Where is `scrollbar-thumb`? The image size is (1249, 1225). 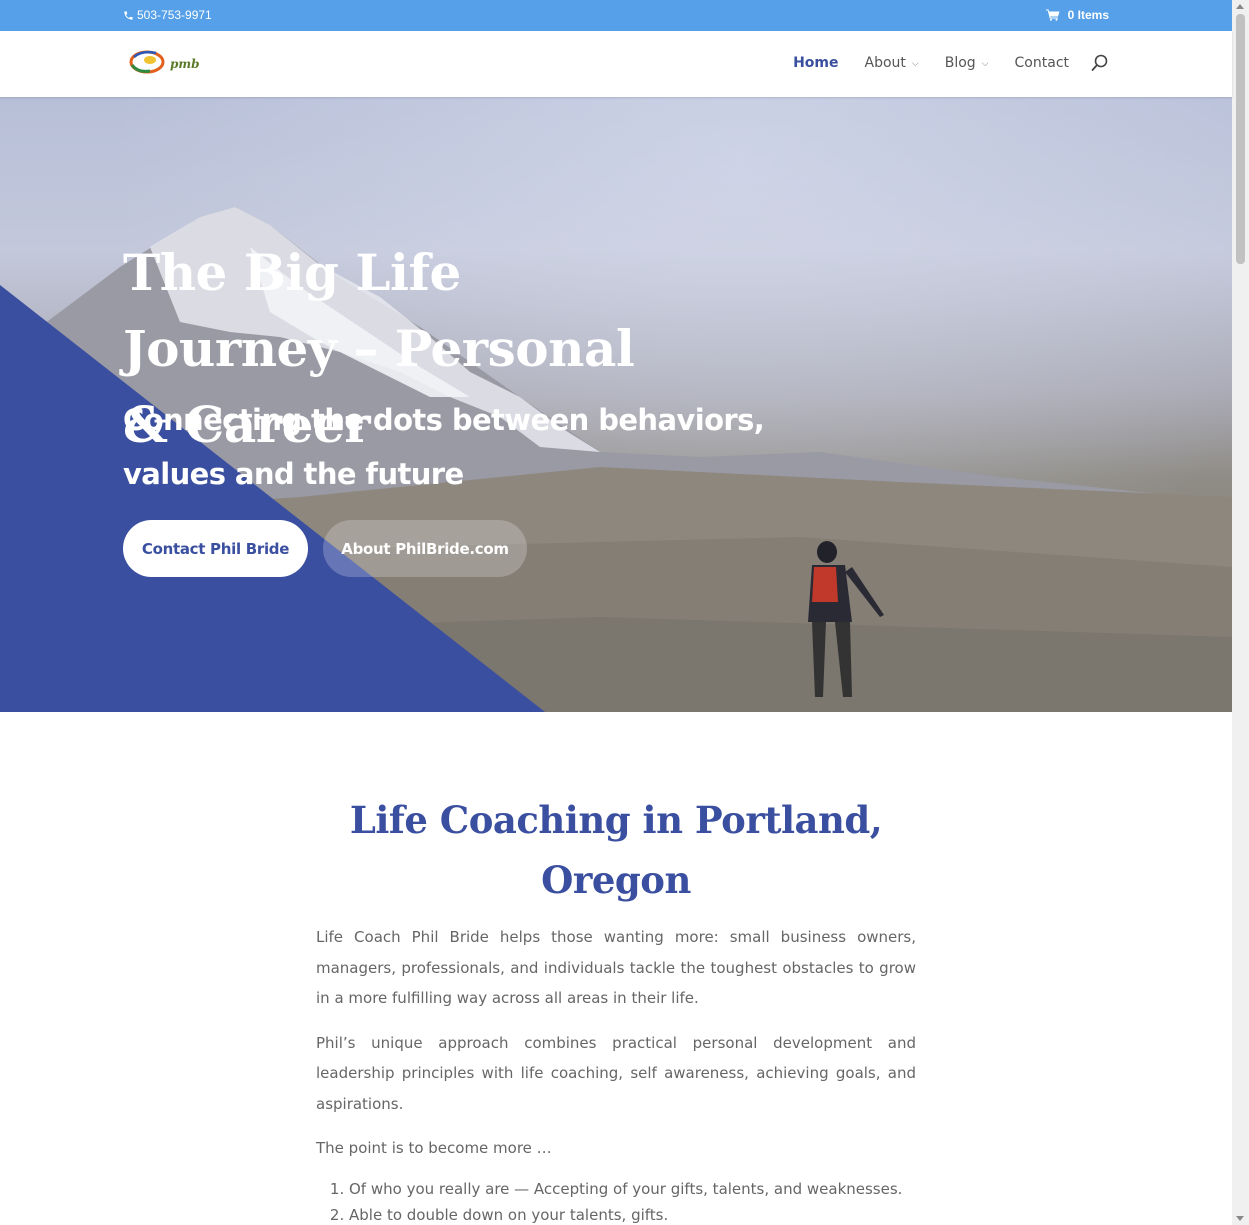 scrollbar-thumb is located at coordinates (1240, 139).